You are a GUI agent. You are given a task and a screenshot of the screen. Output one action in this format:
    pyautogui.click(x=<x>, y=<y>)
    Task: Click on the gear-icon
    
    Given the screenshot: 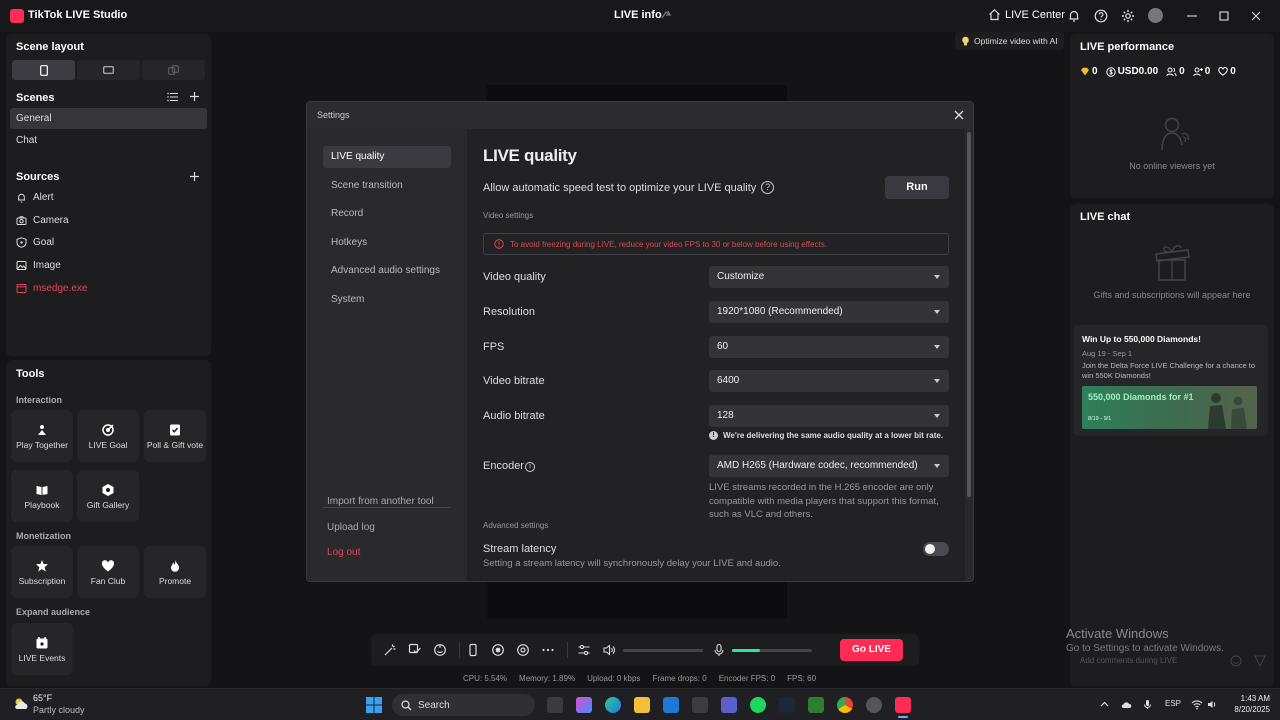 What is the action you would take?
    pyautogui.click(x=1128, y=16)
    